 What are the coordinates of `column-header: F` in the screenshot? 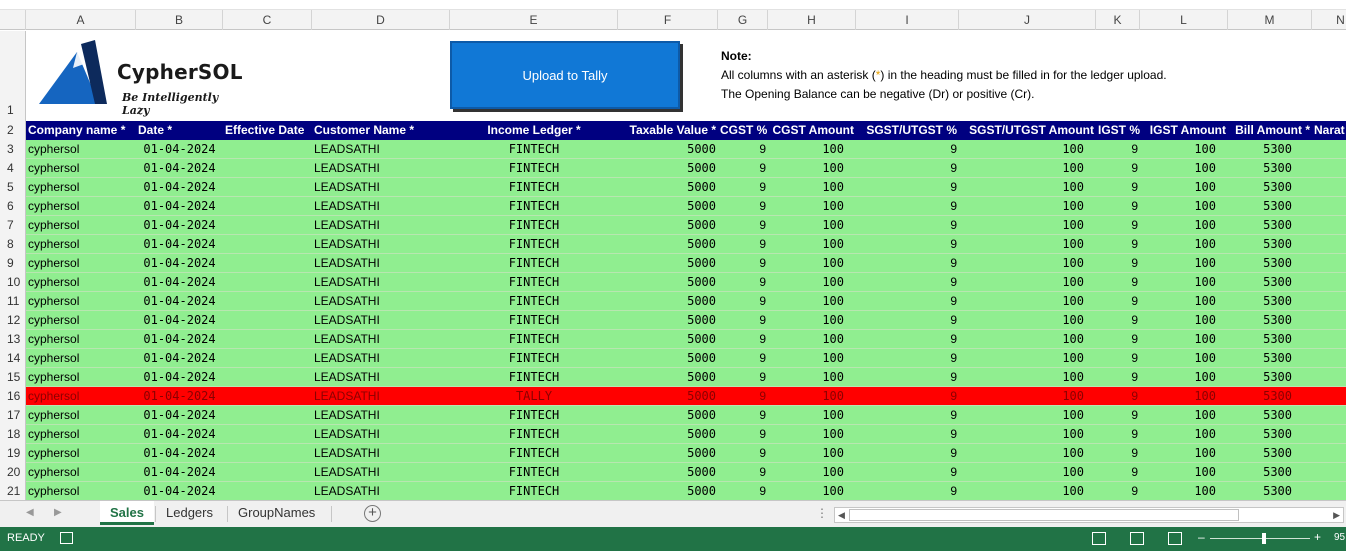 It's located at (668, 20).